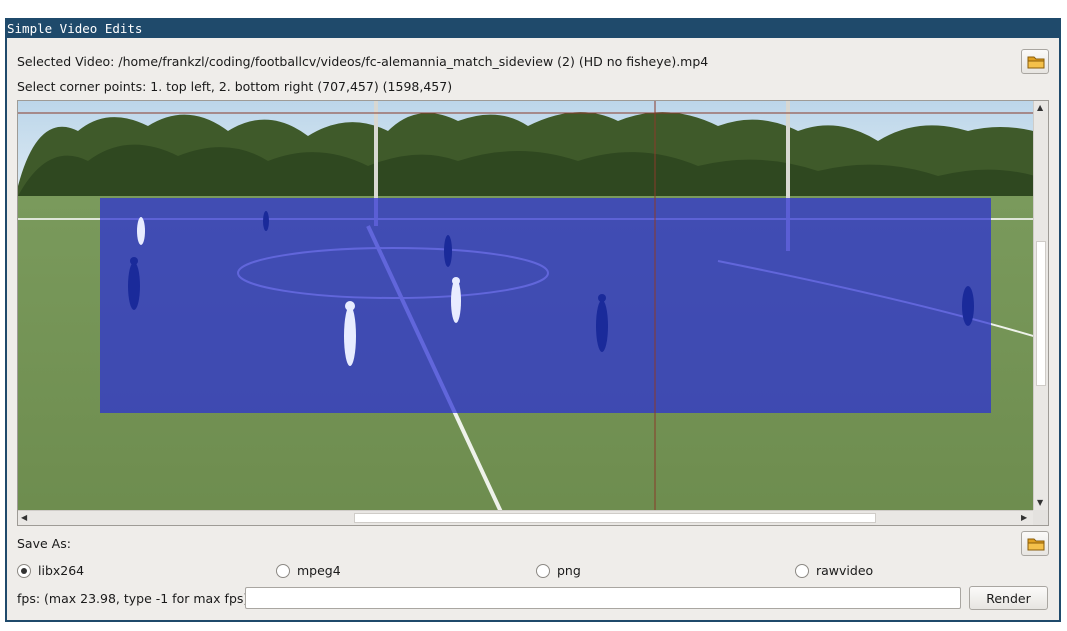 This screenshot has height=631, width=1067. I want to click on radio-rawvideo: rawvideo, so click(834, 570).